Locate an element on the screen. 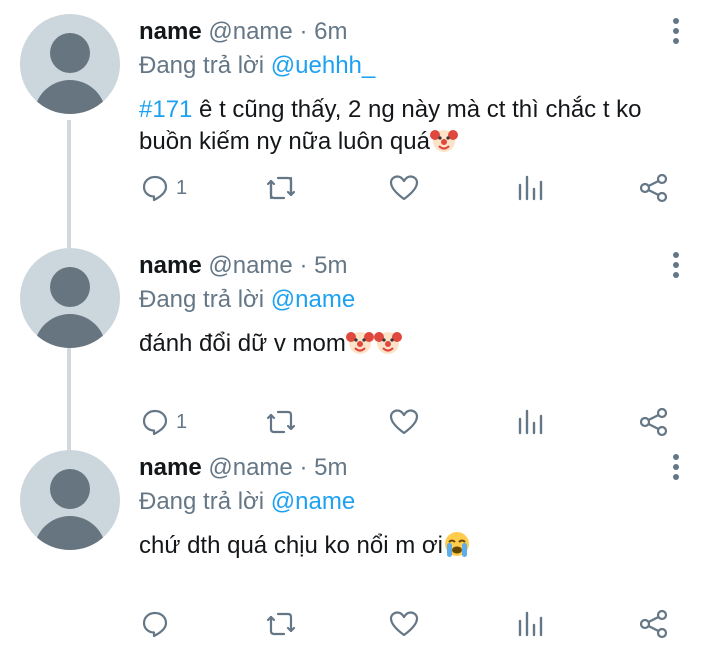 This screenshot has height=646, width=718. replying-to: Đang trả lời @uehhh_ is located at coordinates (257, 66).